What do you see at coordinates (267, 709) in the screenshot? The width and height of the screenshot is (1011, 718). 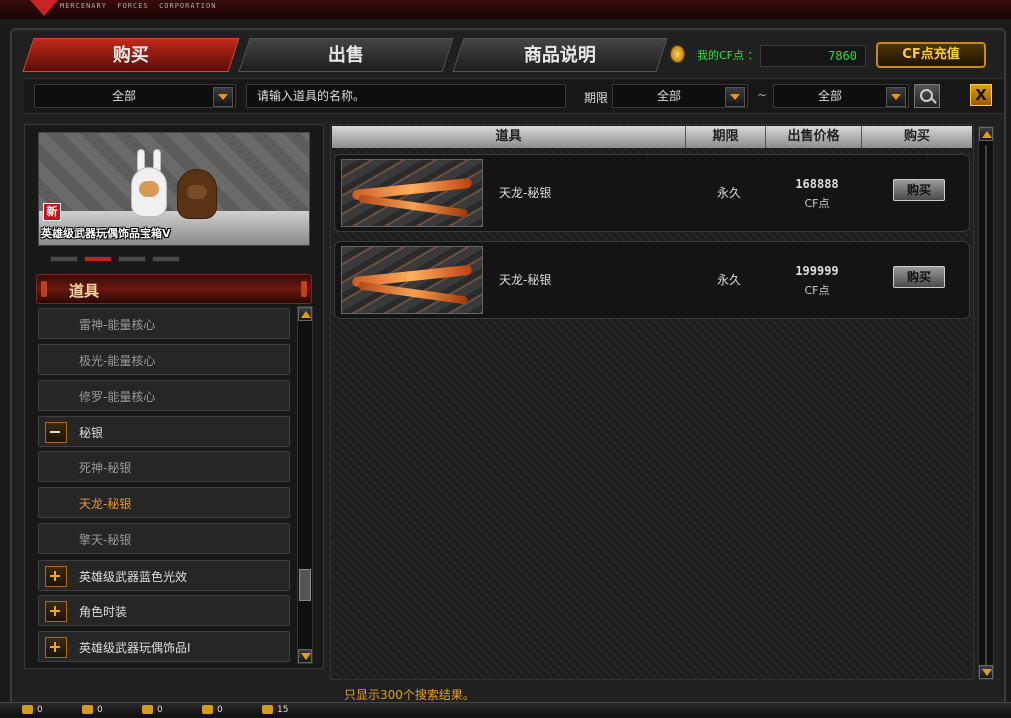 I see `speaker-icon` at bounding box center [267, 709].